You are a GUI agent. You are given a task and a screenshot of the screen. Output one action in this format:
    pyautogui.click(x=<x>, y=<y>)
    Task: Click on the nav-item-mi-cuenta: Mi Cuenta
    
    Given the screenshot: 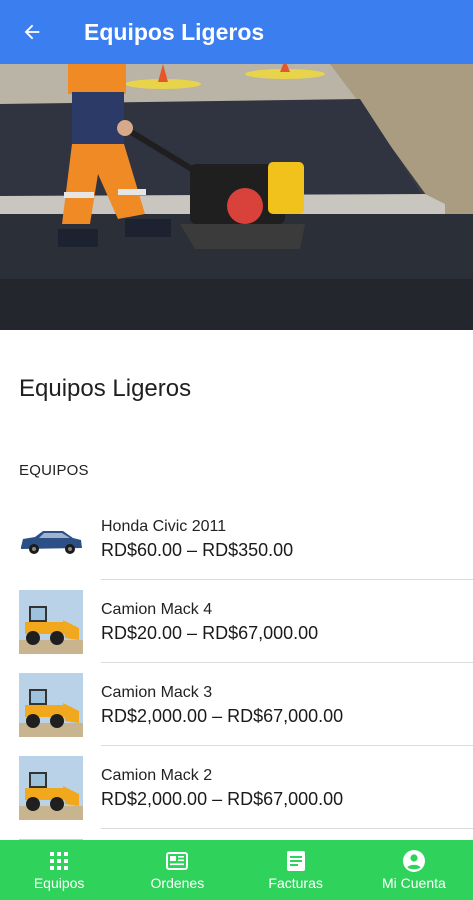 What is the action you would take?
    pyautogui.click(x=414, y=870)
    